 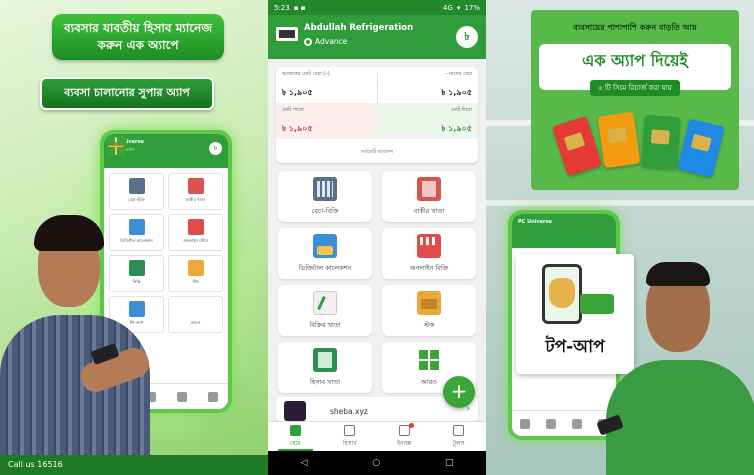 I want to click on back-icon: ◁, so click(x=303, y=463).